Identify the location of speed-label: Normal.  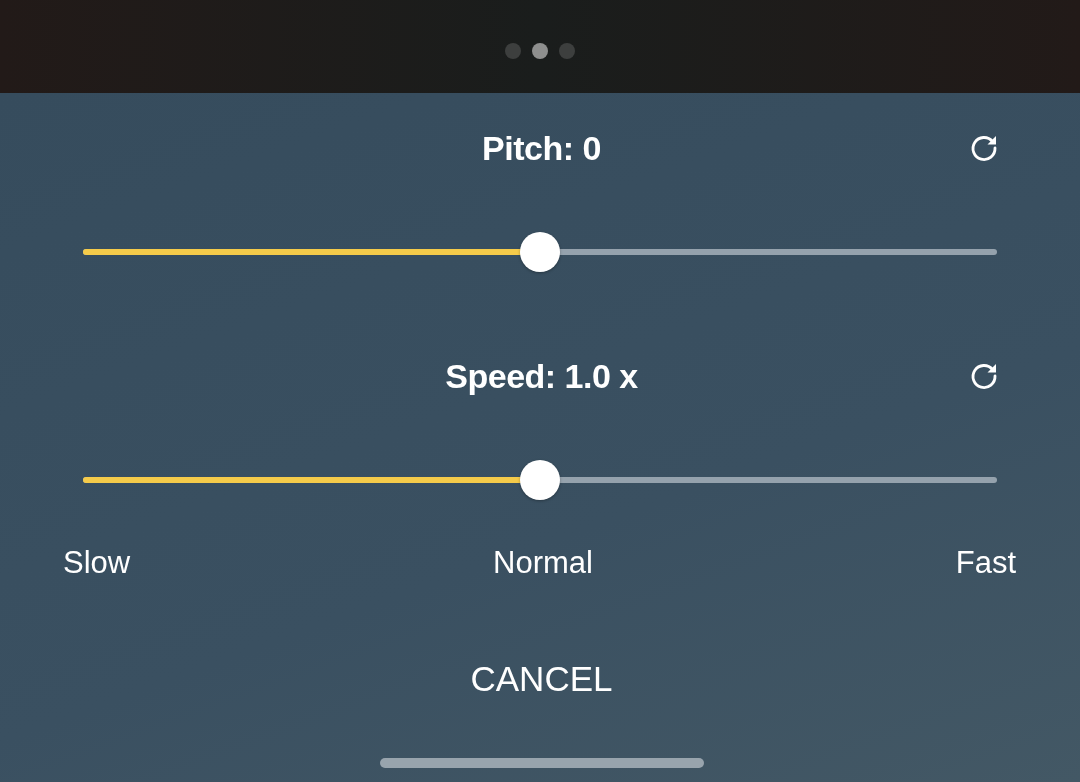
(543, 563).